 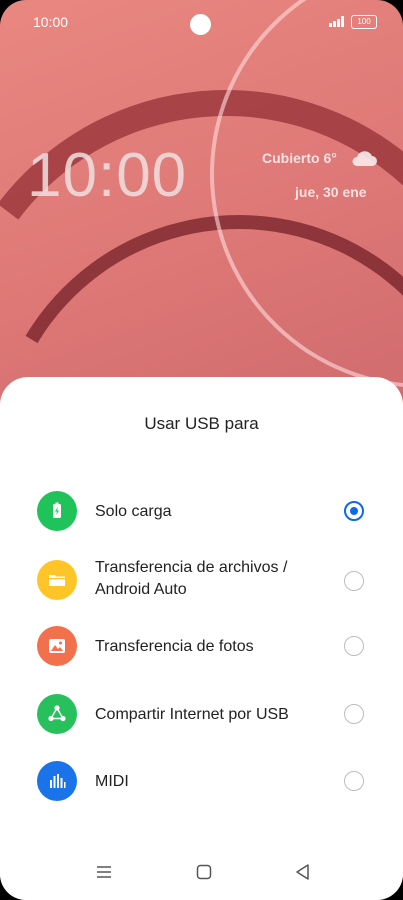 I want to click on option-midi: MIDI, so click(x=201, y=781).